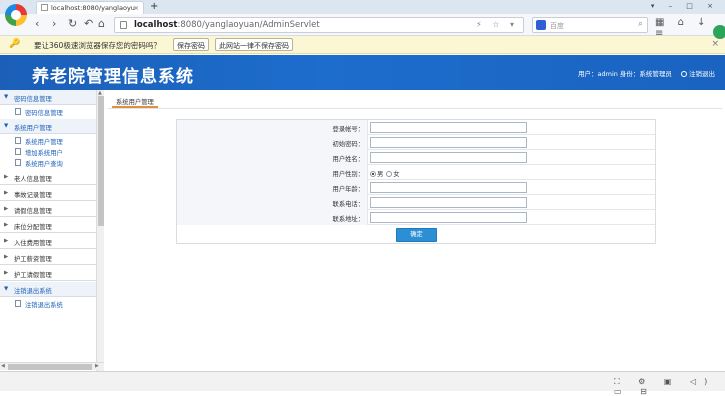 The image size is (725, 396). I want to click on form-row: 用户年龄：, so click(416, 187).